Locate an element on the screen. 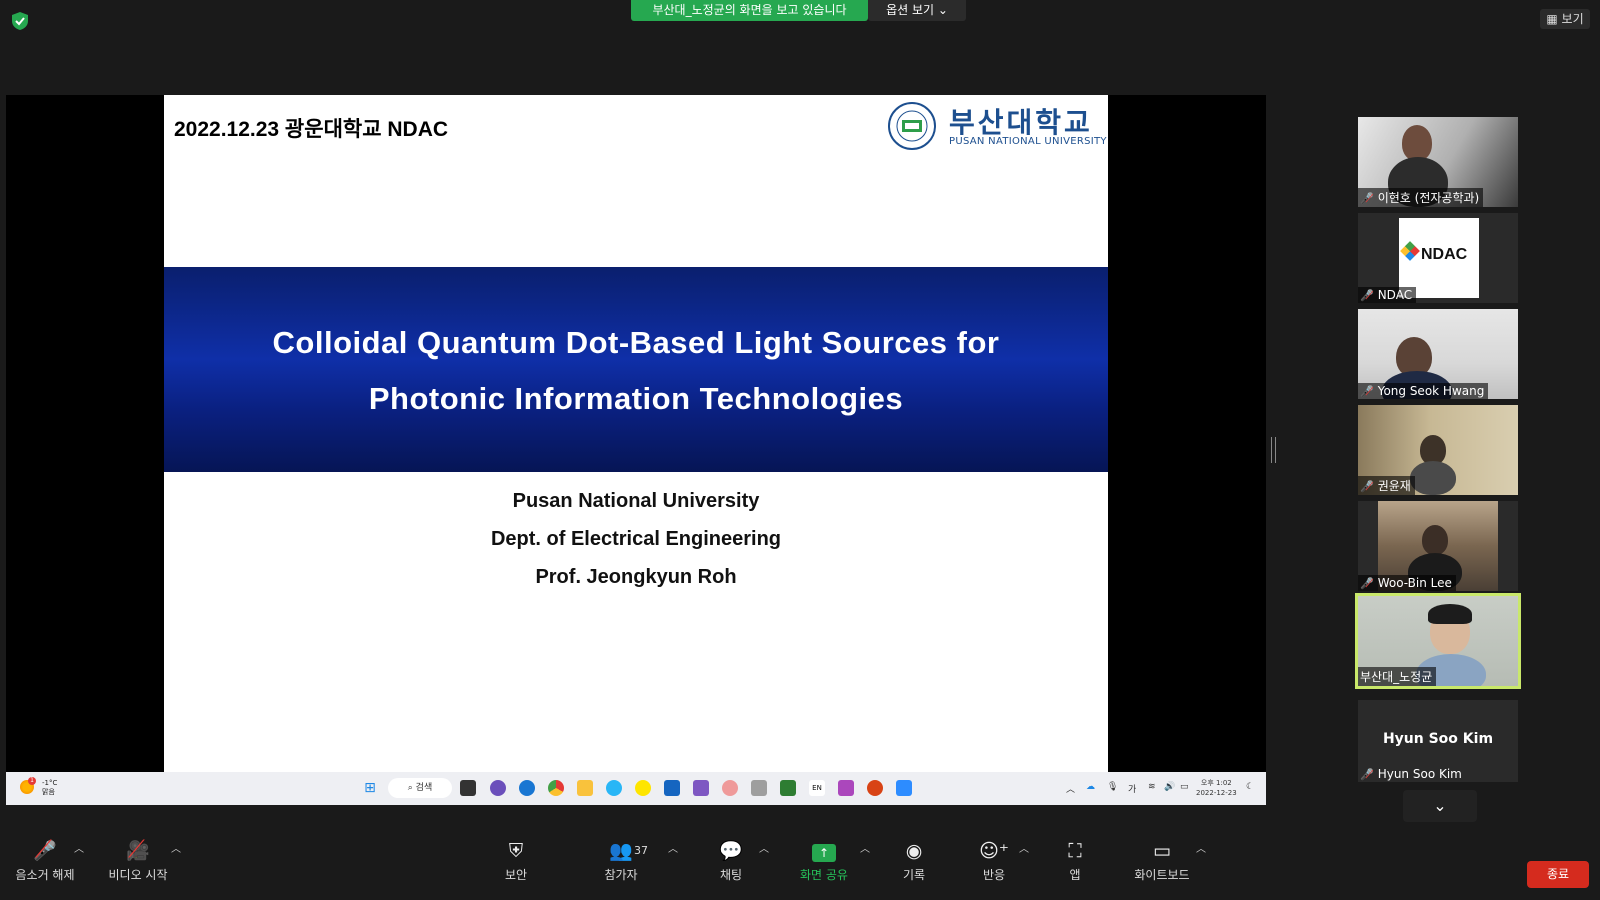  panel-resize-handle is located at coordinates (1273, 450).